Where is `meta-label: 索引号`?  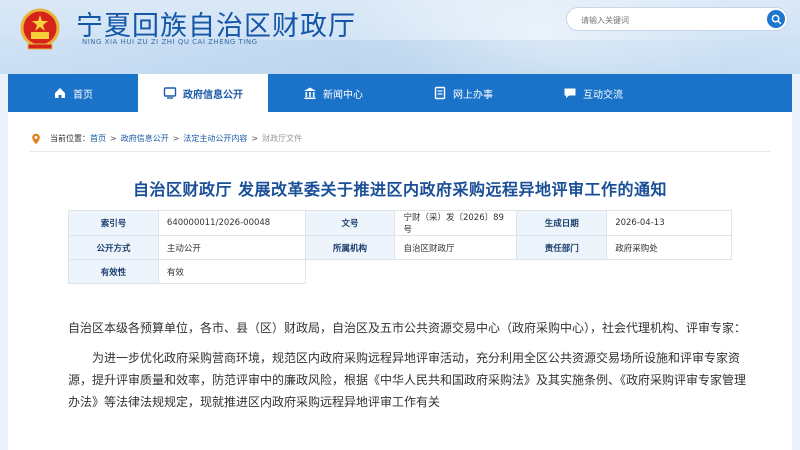 meta-label: 索引号 is located at coordinates (113, 223).